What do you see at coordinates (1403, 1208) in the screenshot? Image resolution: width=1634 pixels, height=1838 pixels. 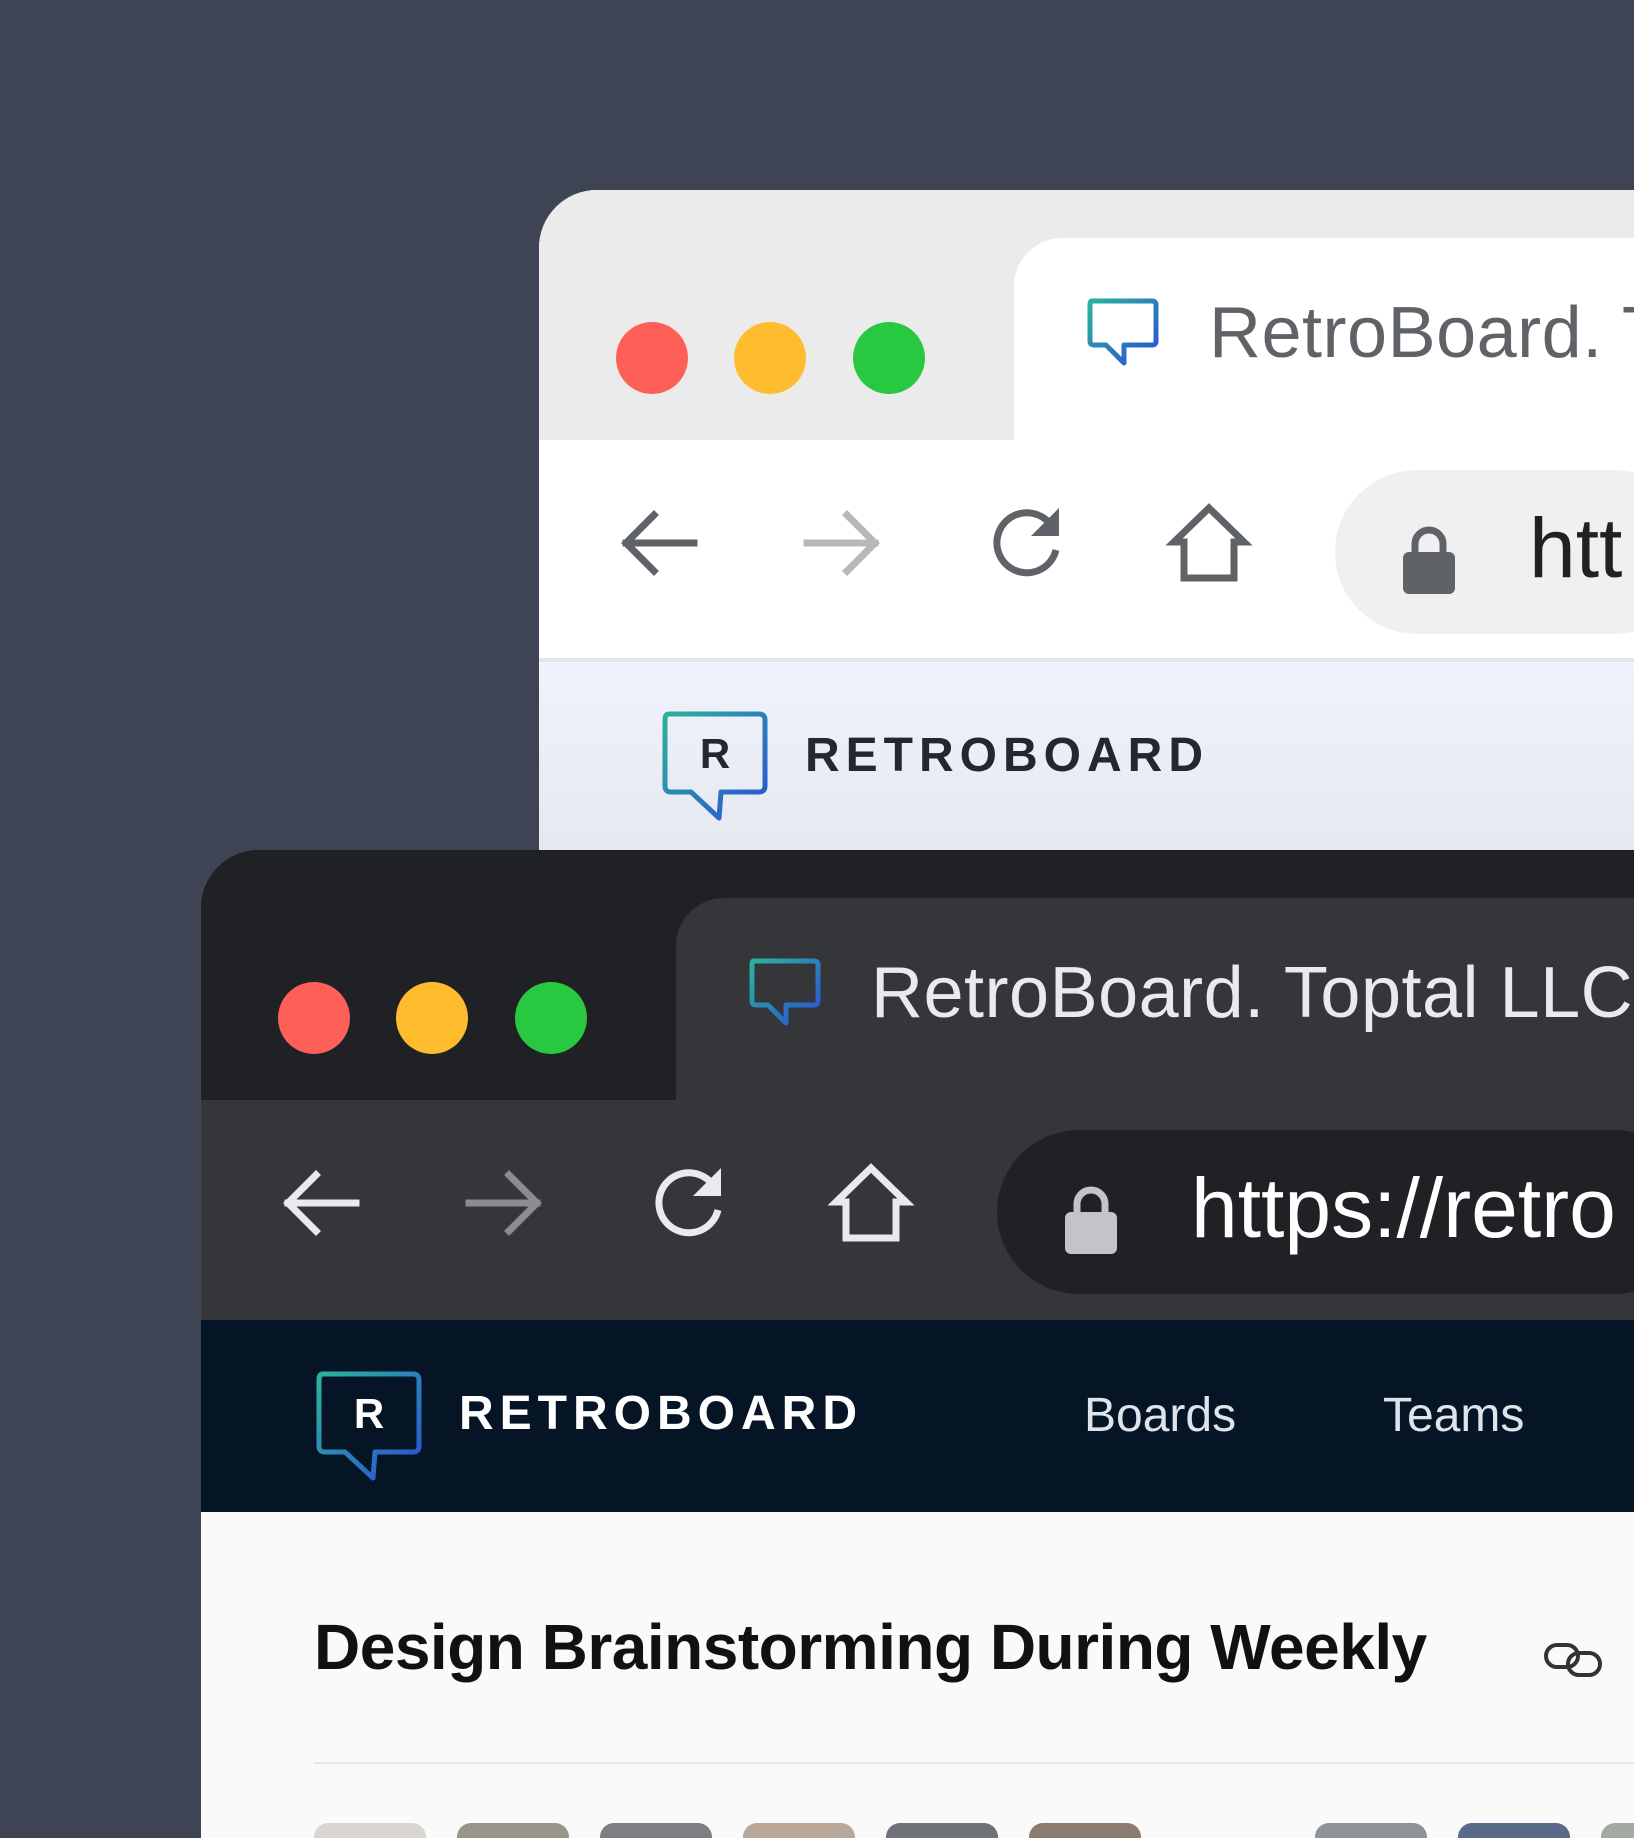 I see `url-text: https://retro` at bounding box center [1403, 1208].